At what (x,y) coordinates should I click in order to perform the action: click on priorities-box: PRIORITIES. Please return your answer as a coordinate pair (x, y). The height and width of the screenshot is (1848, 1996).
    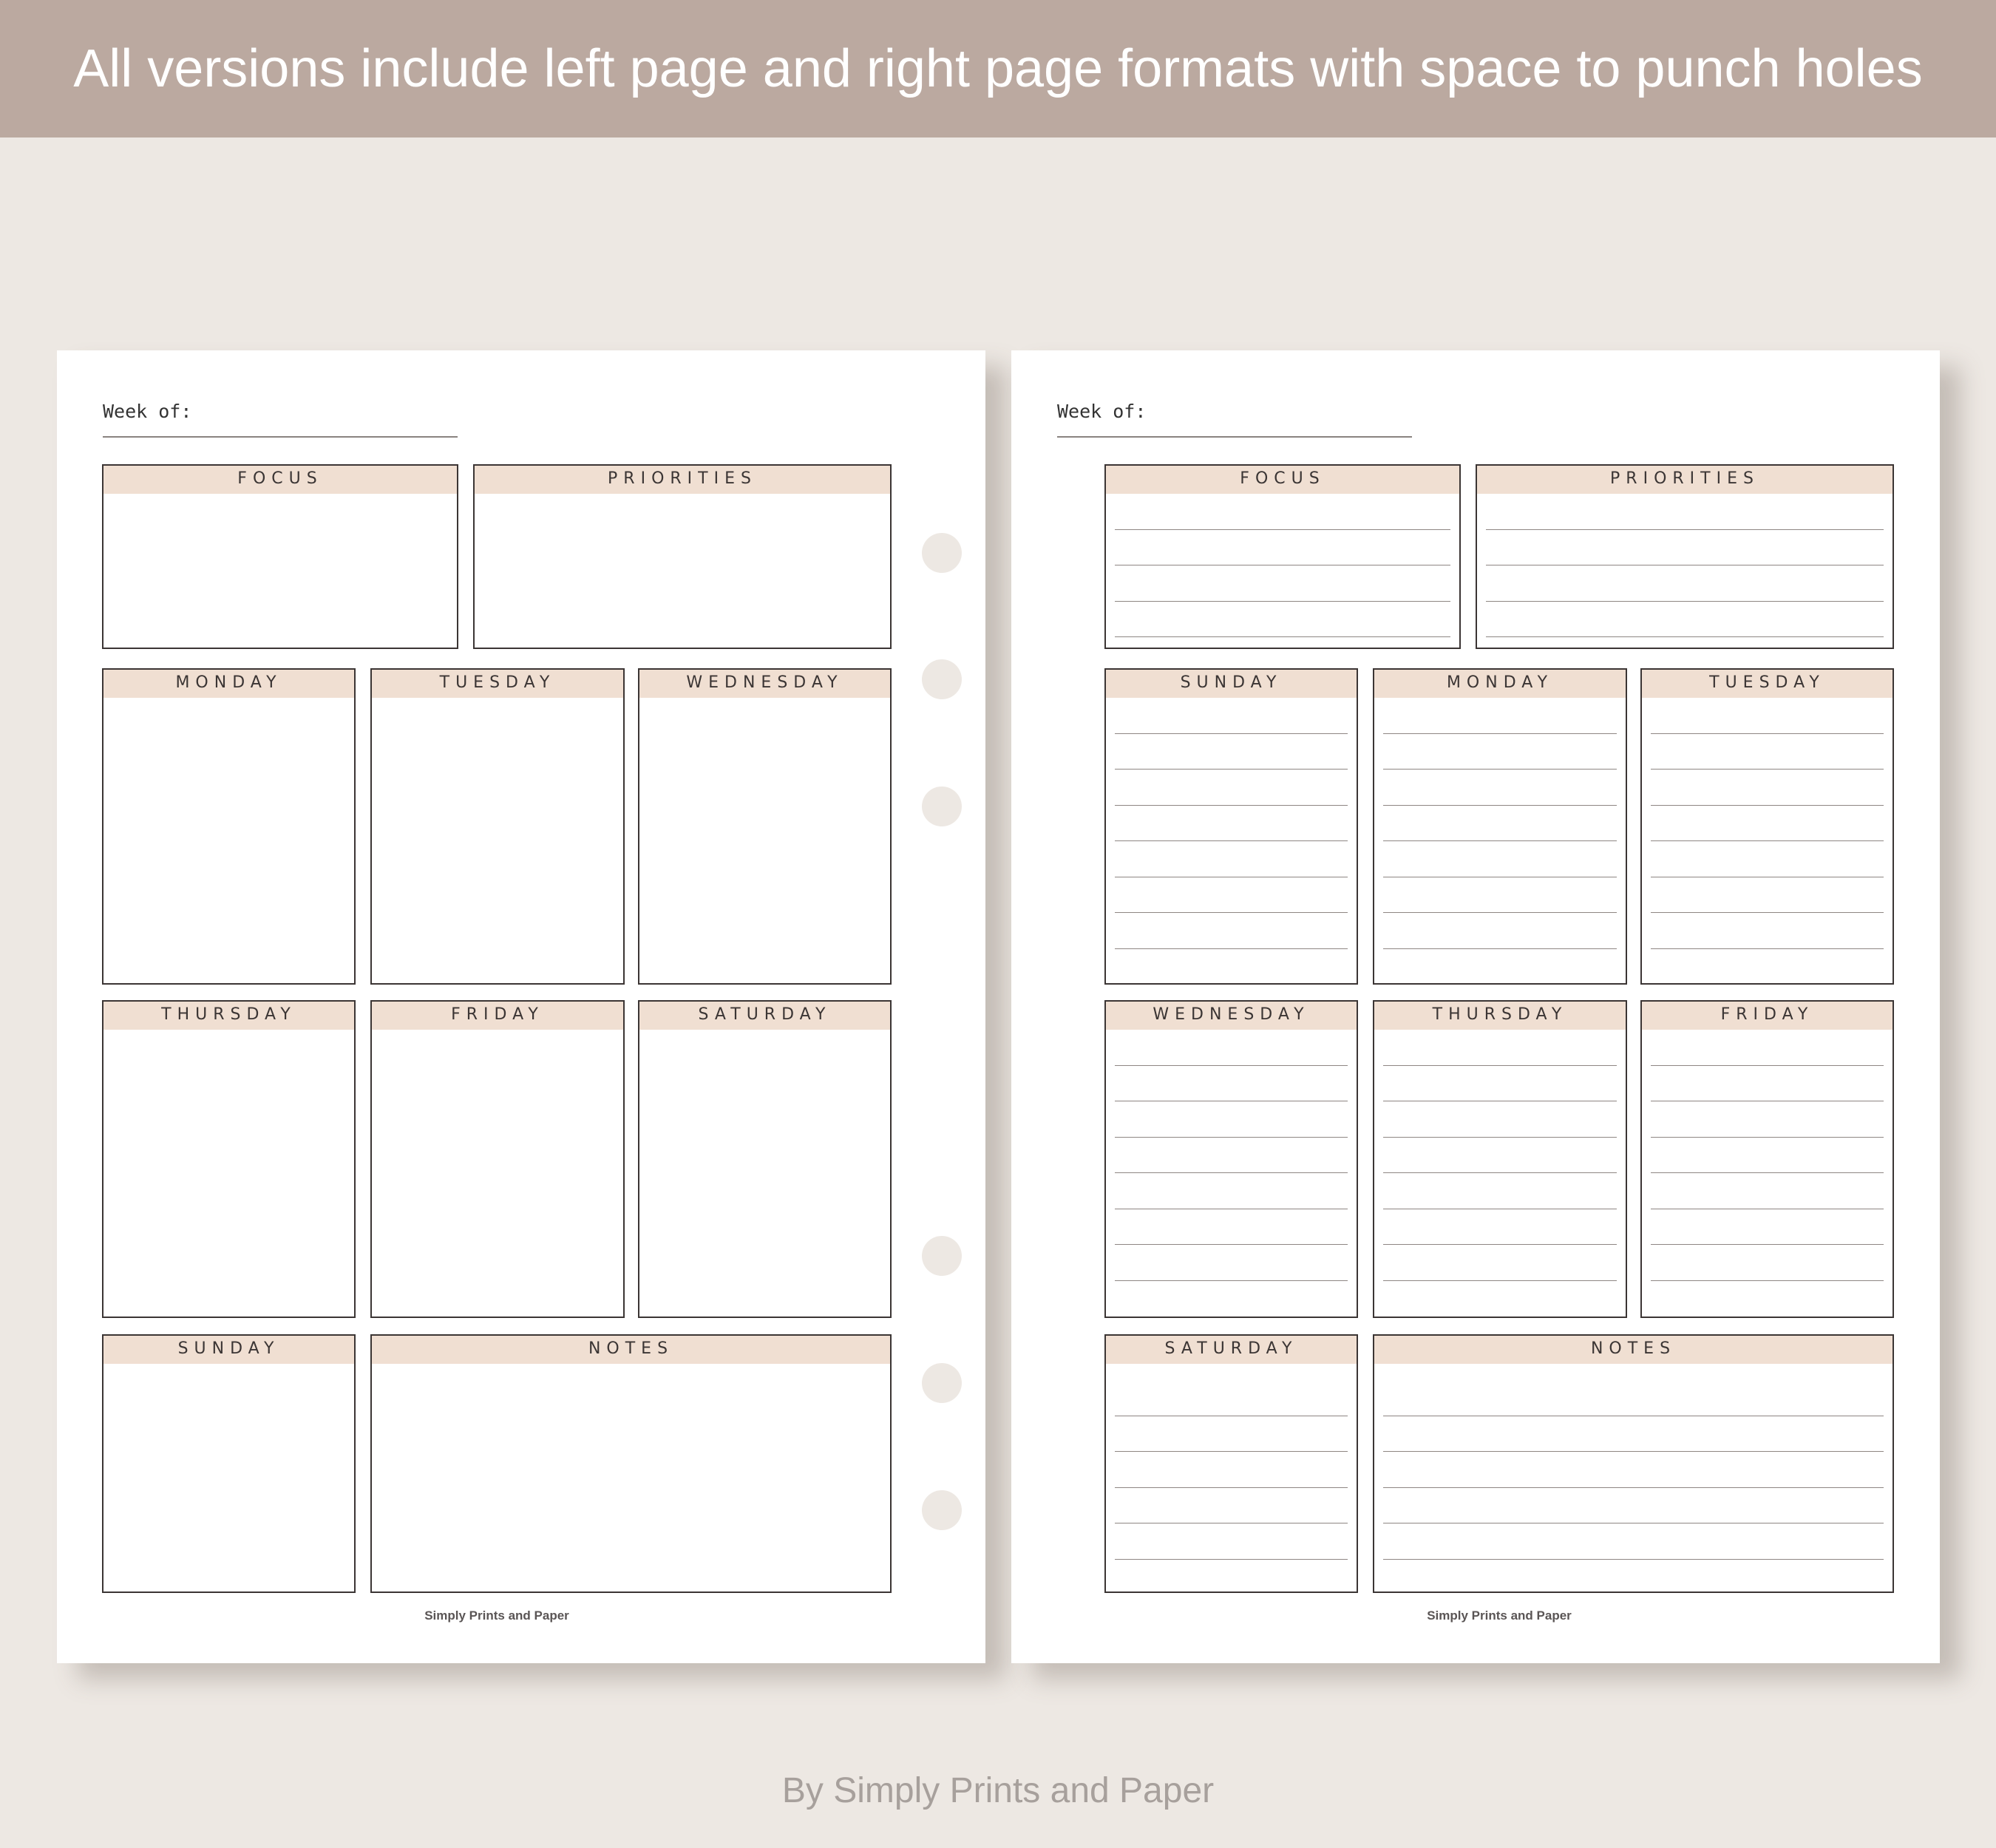
    Looking at the image, I should click on (1685, 556).